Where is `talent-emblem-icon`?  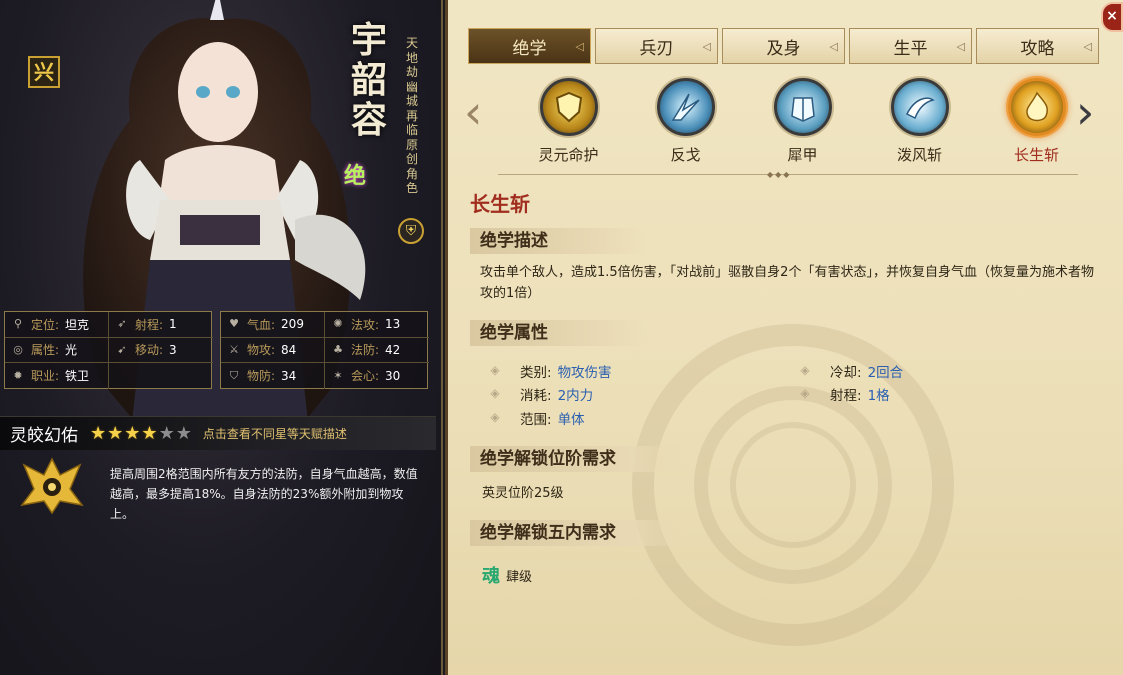 talent-emblem-icon is located at coordinates (52, 486).